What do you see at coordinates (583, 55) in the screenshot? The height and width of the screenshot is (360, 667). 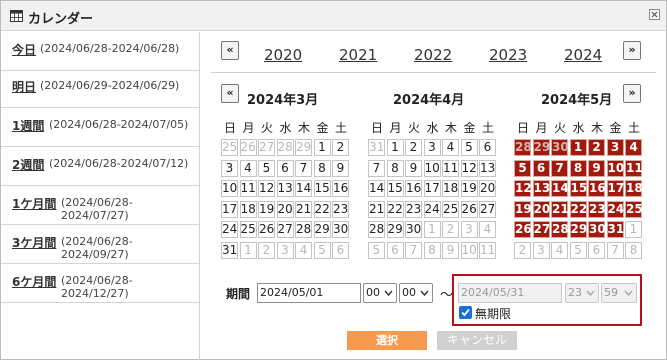 I see `year-link-2024: 2024` at bounding box center [583, 55].